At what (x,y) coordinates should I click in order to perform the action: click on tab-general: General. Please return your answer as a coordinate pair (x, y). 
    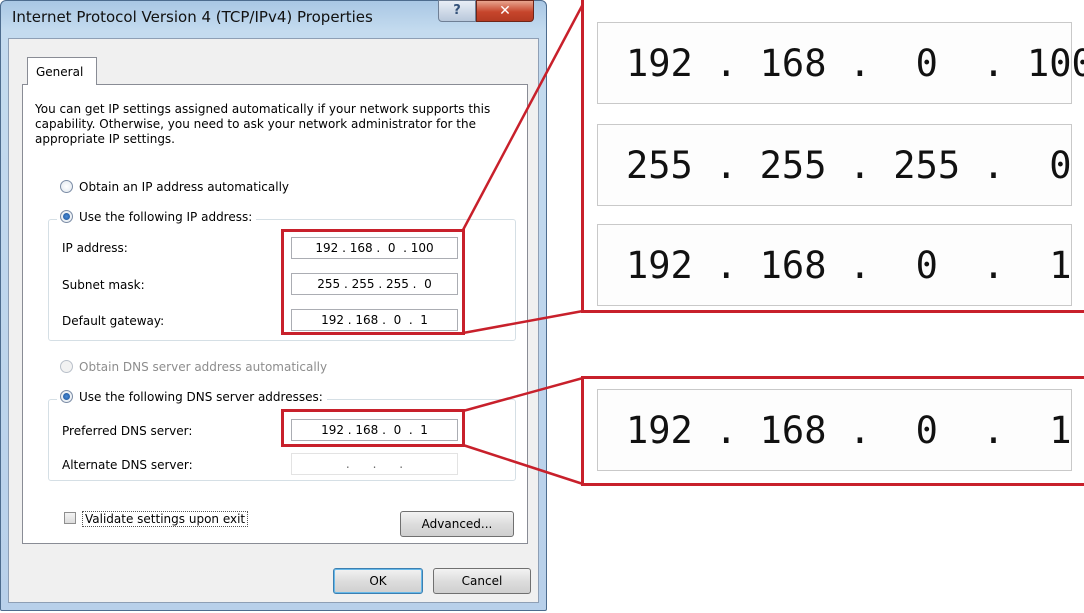
    Looking at the image, I should click on (62, 71).